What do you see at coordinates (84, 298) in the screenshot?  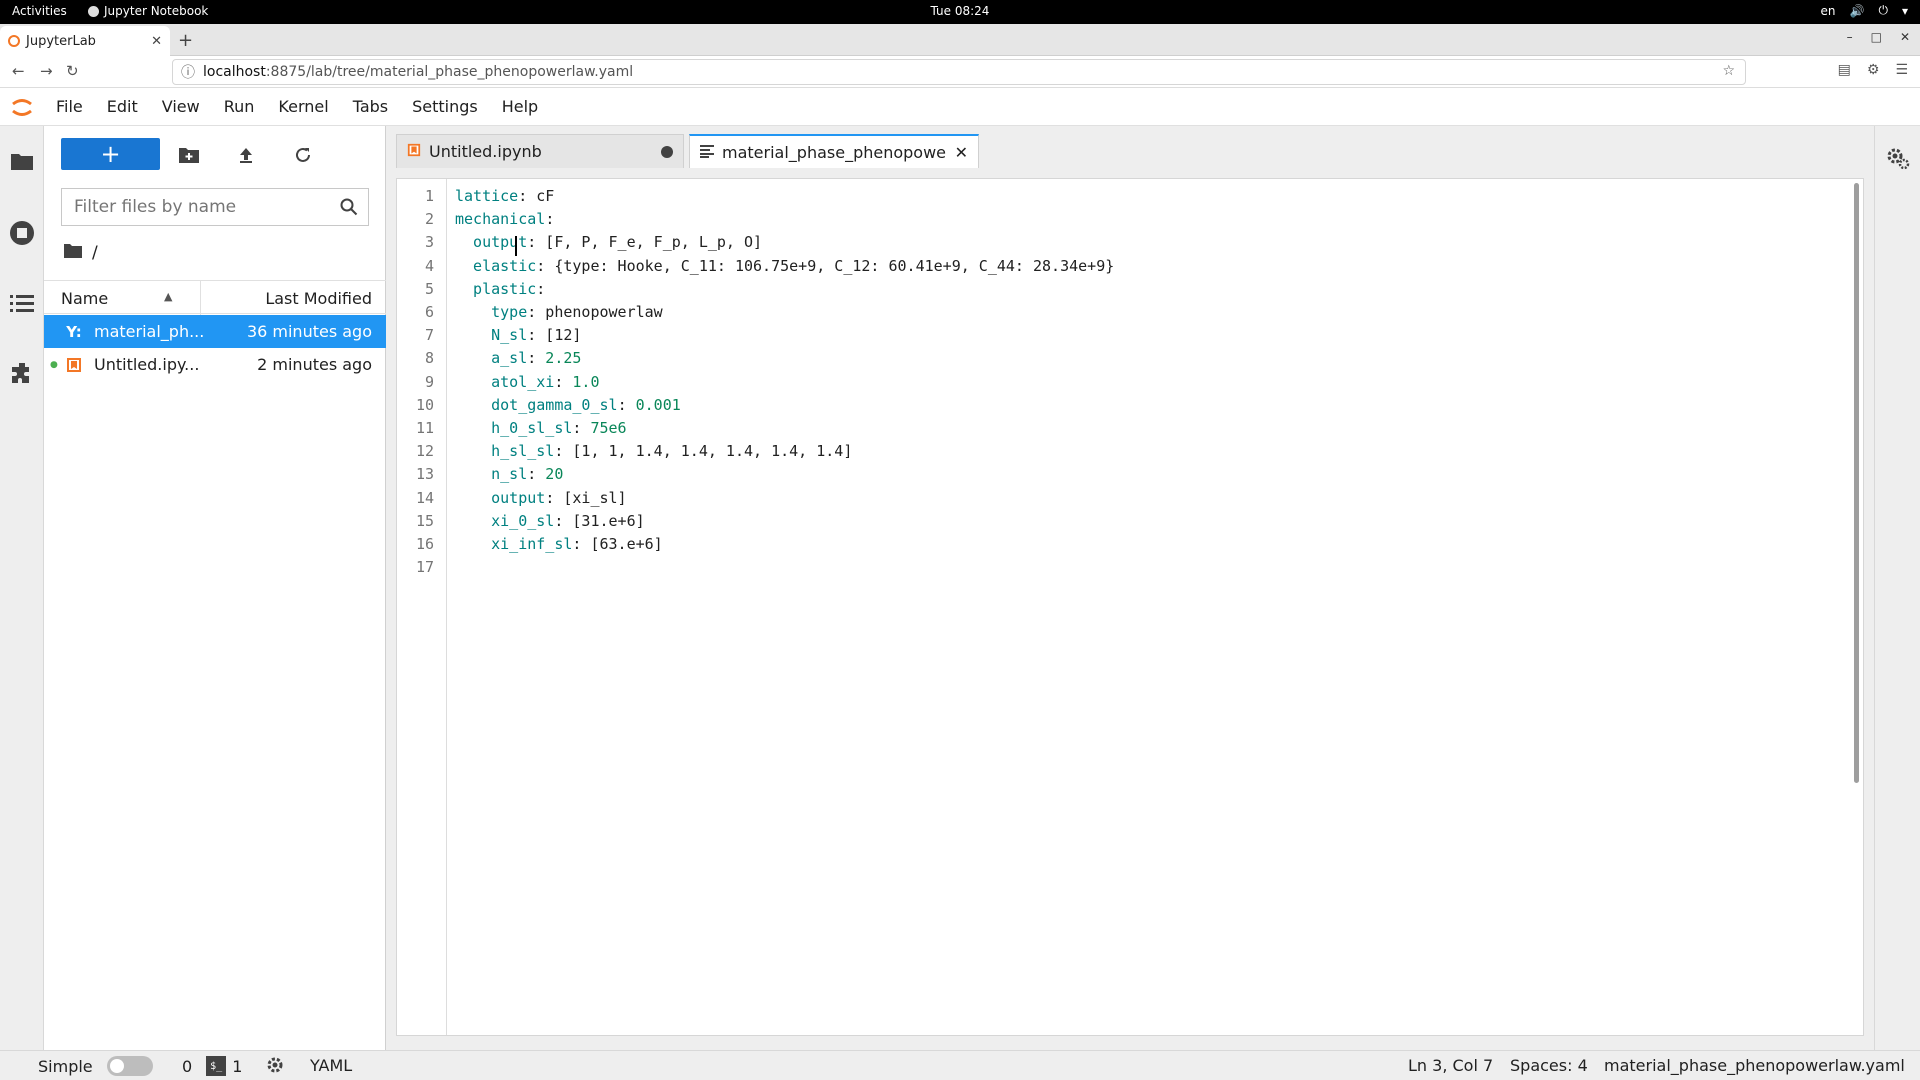 I see `column-name-header: Name` at bounding box center [84, 298].